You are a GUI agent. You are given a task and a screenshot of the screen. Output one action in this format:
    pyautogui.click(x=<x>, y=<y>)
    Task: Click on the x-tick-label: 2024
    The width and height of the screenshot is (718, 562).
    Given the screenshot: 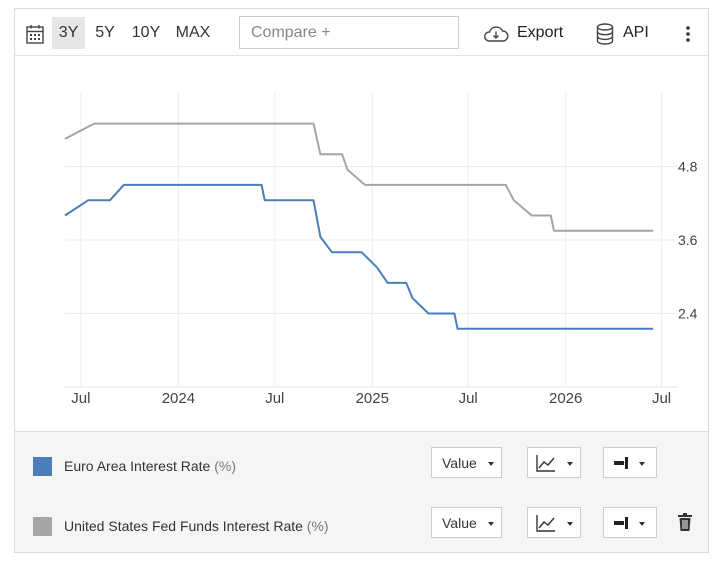 What is the action you would take?
    pyautogui.click(x=178, y=398)
    